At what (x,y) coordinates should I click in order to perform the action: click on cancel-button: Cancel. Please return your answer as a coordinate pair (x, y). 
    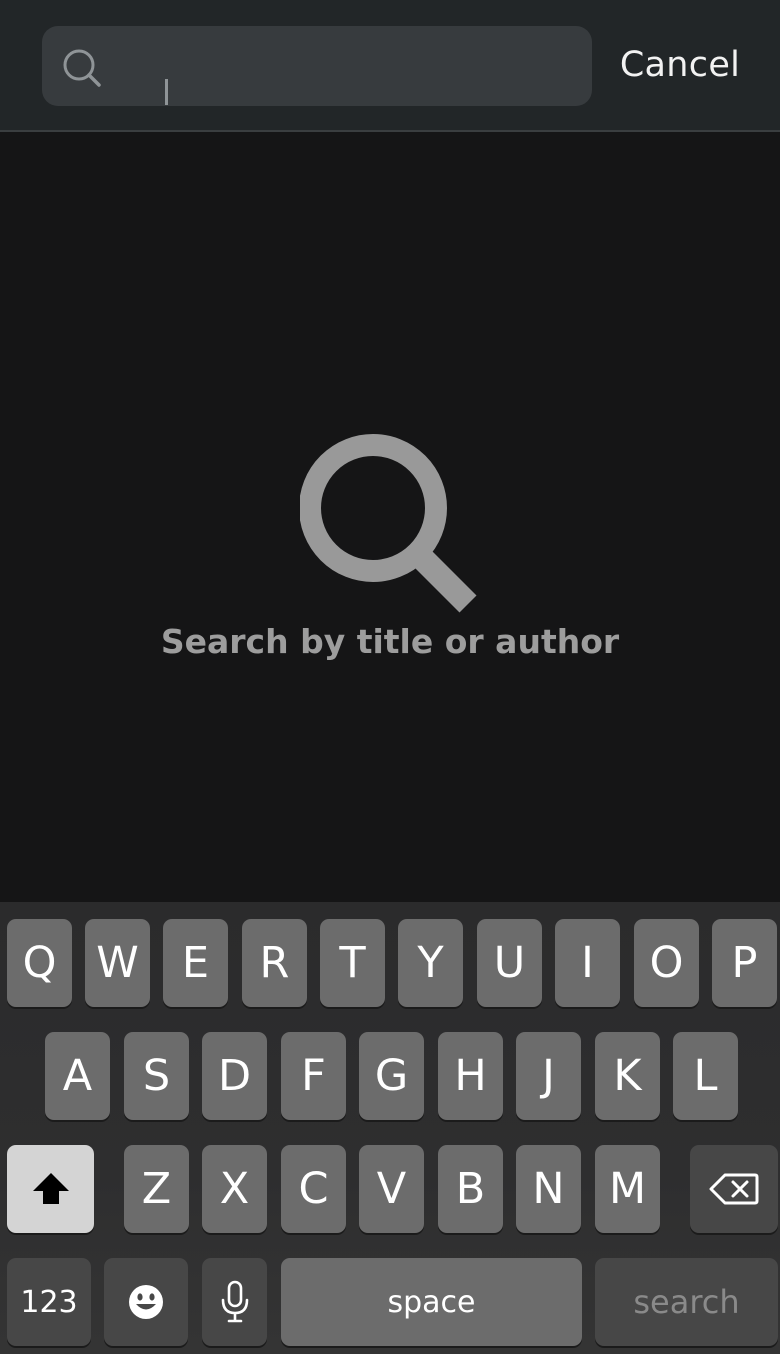
    Looking at the image, I should click on (680, 65).